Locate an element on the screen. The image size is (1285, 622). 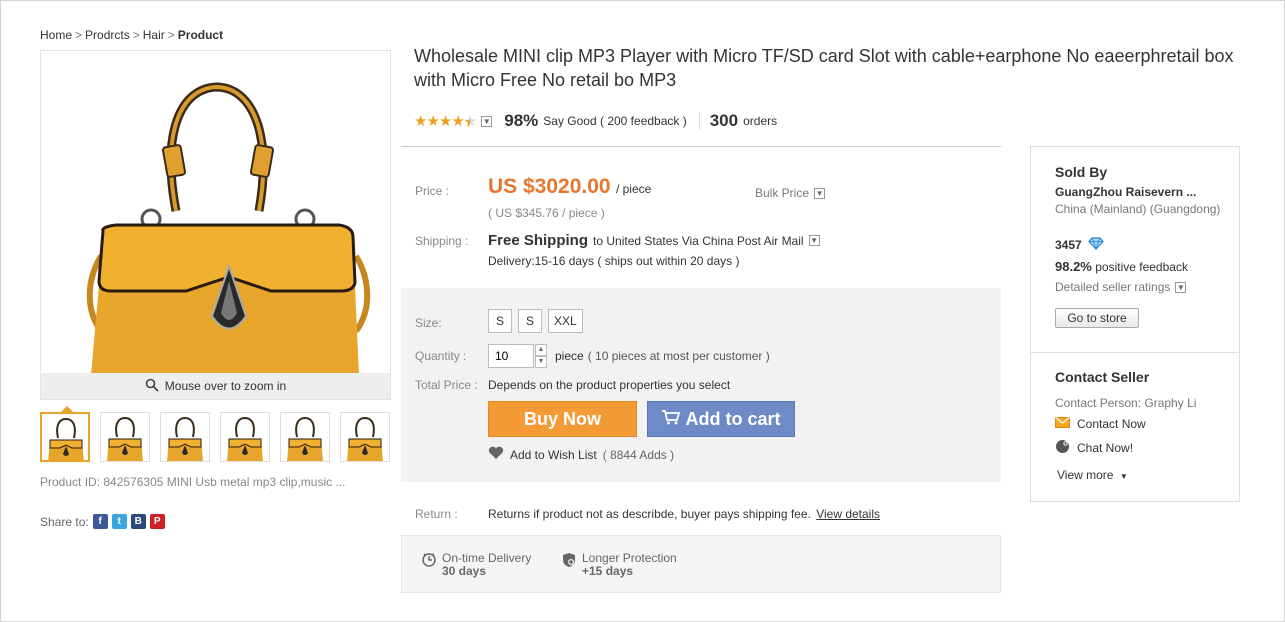
guarantee-delivery: On-time Delivery 30 days is located at coordinates (476, 565).